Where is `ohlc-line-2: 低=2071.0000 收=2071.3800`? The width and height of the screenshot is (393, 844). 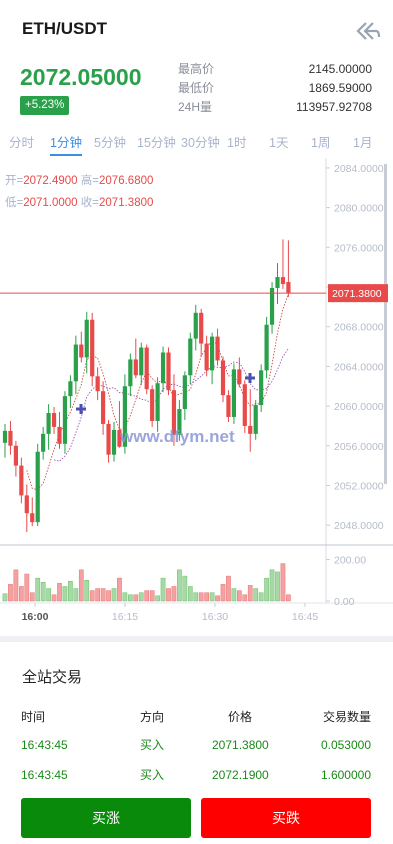 ohlc-line-2: 低=2071.0000 收=2071.3800 is located at coordinates (79, 202).